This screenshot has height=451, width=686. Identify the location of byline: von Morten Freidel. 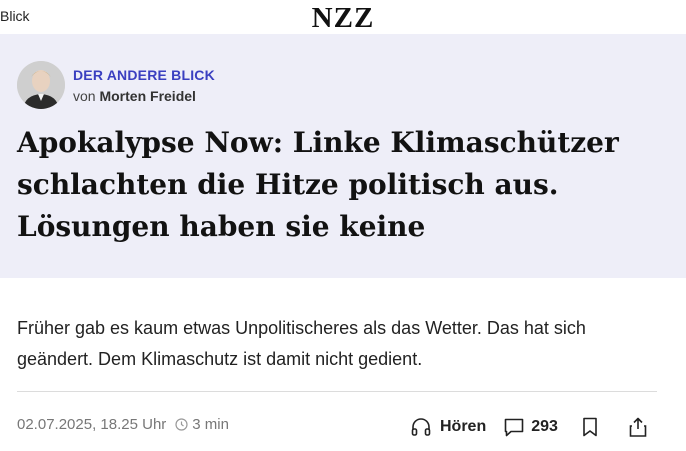
(134, 96).